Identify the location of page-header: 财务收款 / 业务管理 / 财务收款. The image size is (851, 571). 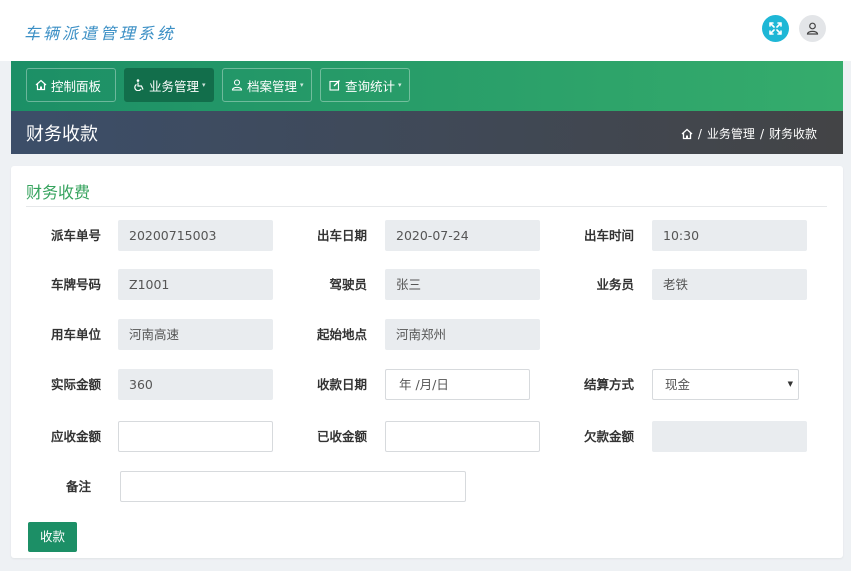
(427, 132).